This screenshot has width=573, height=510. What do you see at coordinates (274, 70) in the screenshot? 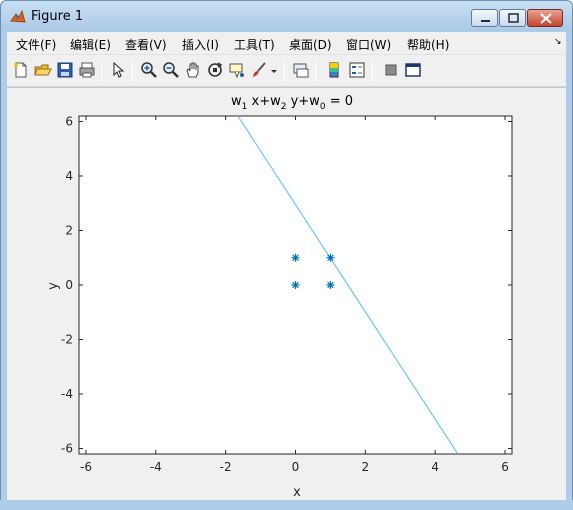
I see `brush-dropdown-icon` at bounding box center [274, 70].